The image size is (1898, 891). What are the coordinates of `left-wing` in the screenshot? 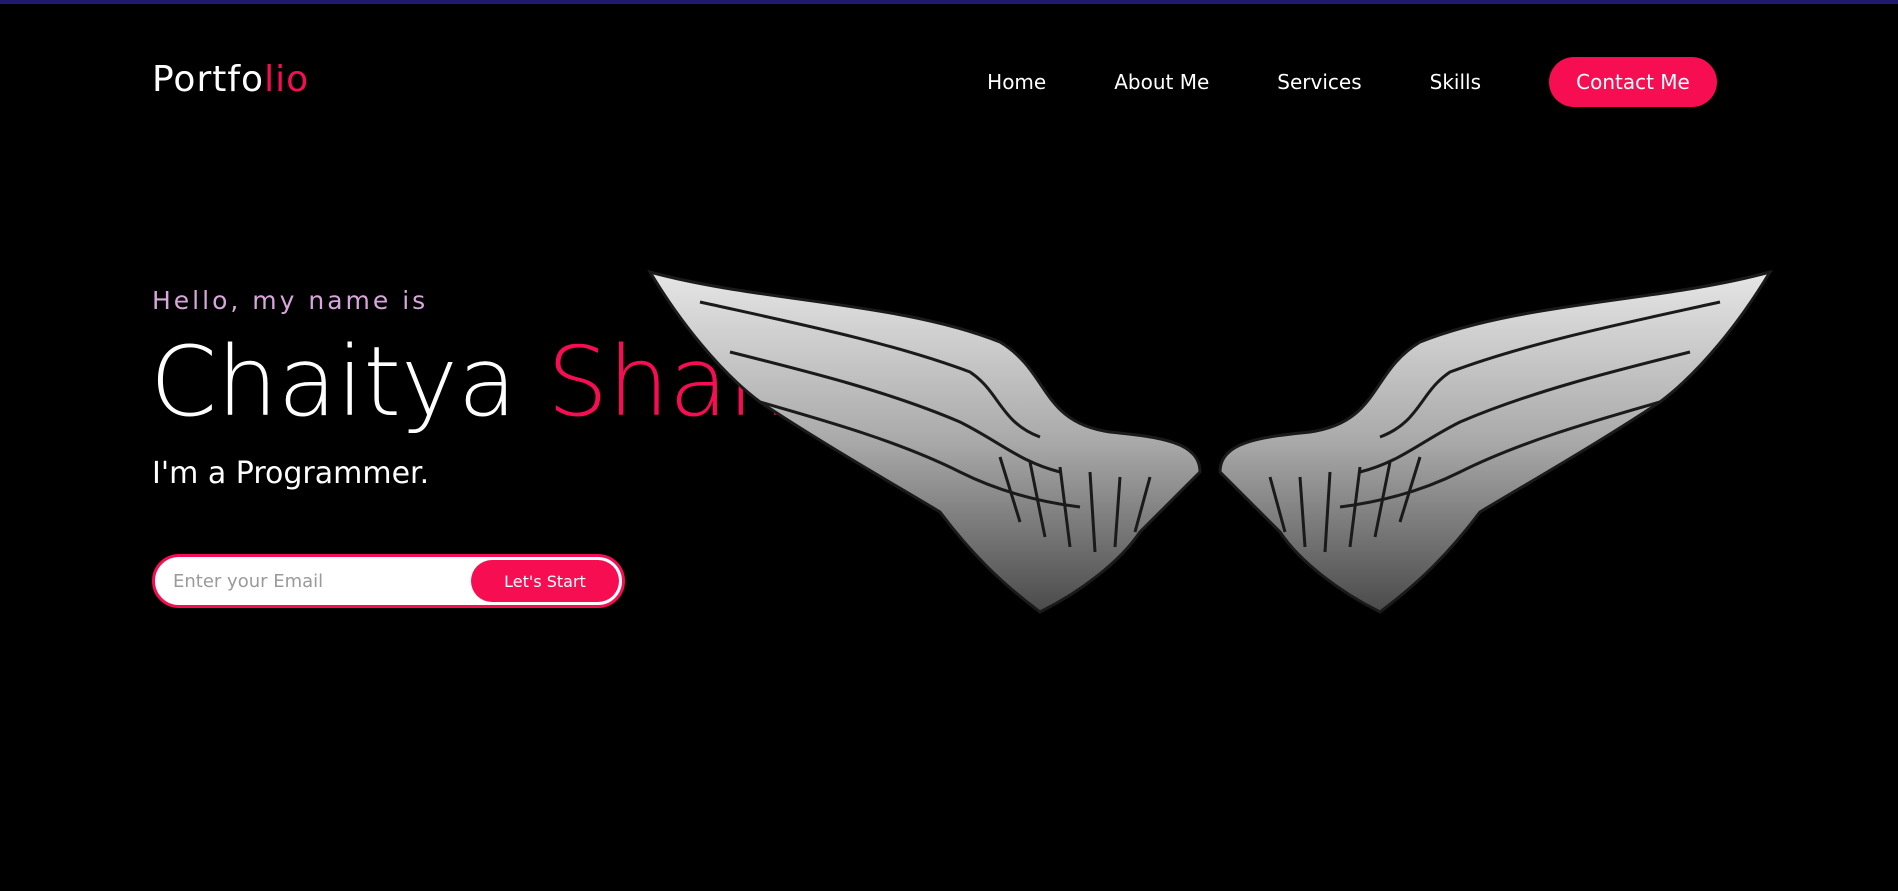 It's located at (924, 441).